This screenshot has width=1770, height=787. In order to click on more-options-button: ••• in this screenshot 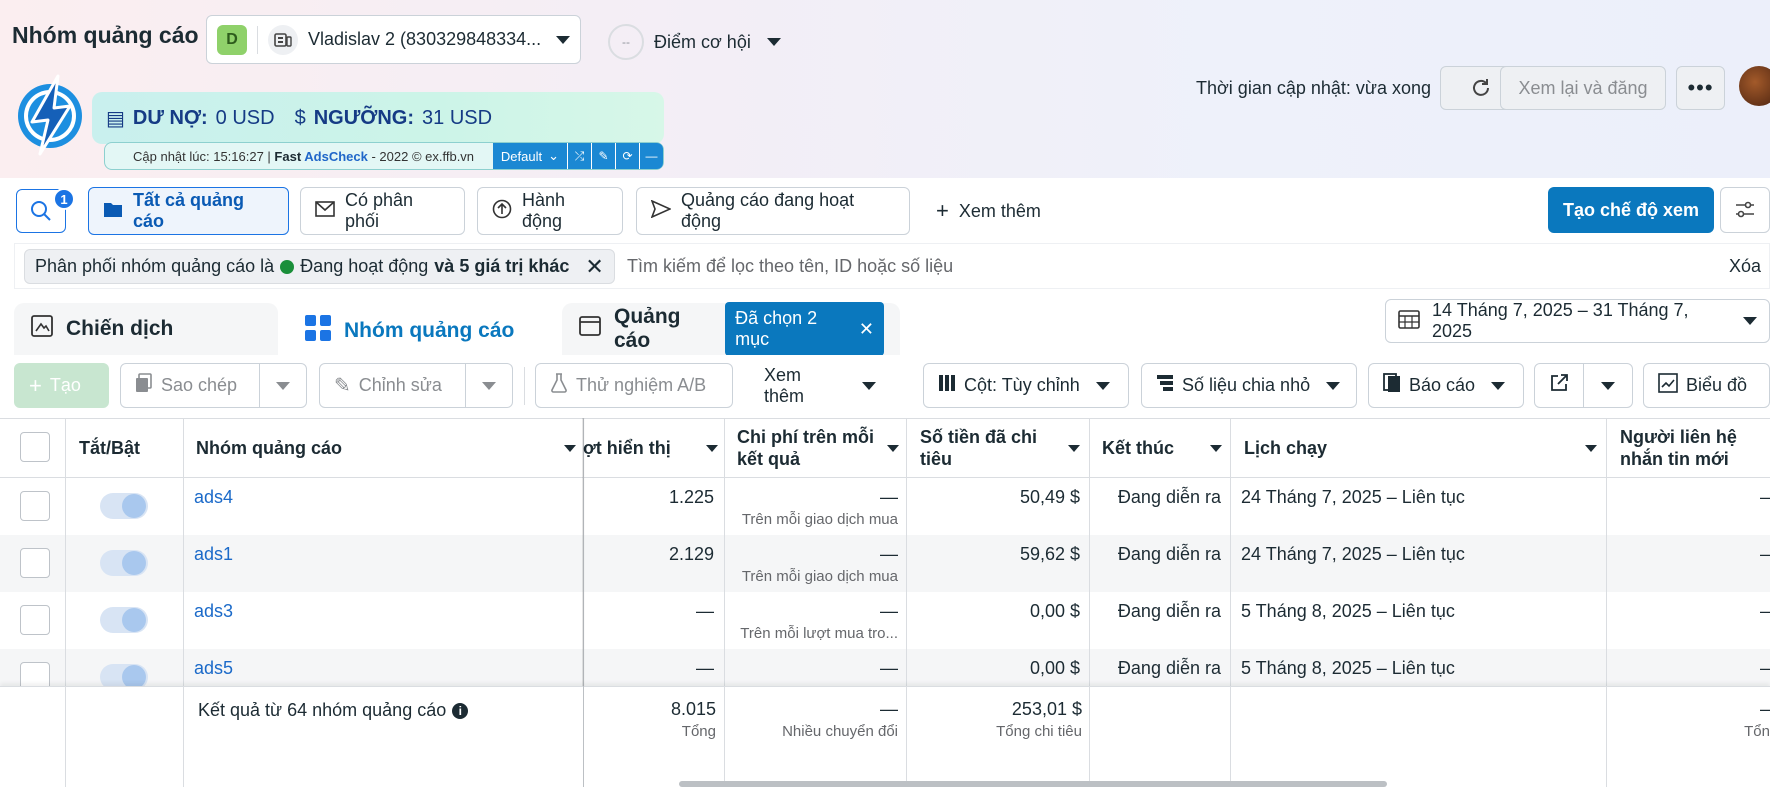, I will do `click(1700, 88)`.